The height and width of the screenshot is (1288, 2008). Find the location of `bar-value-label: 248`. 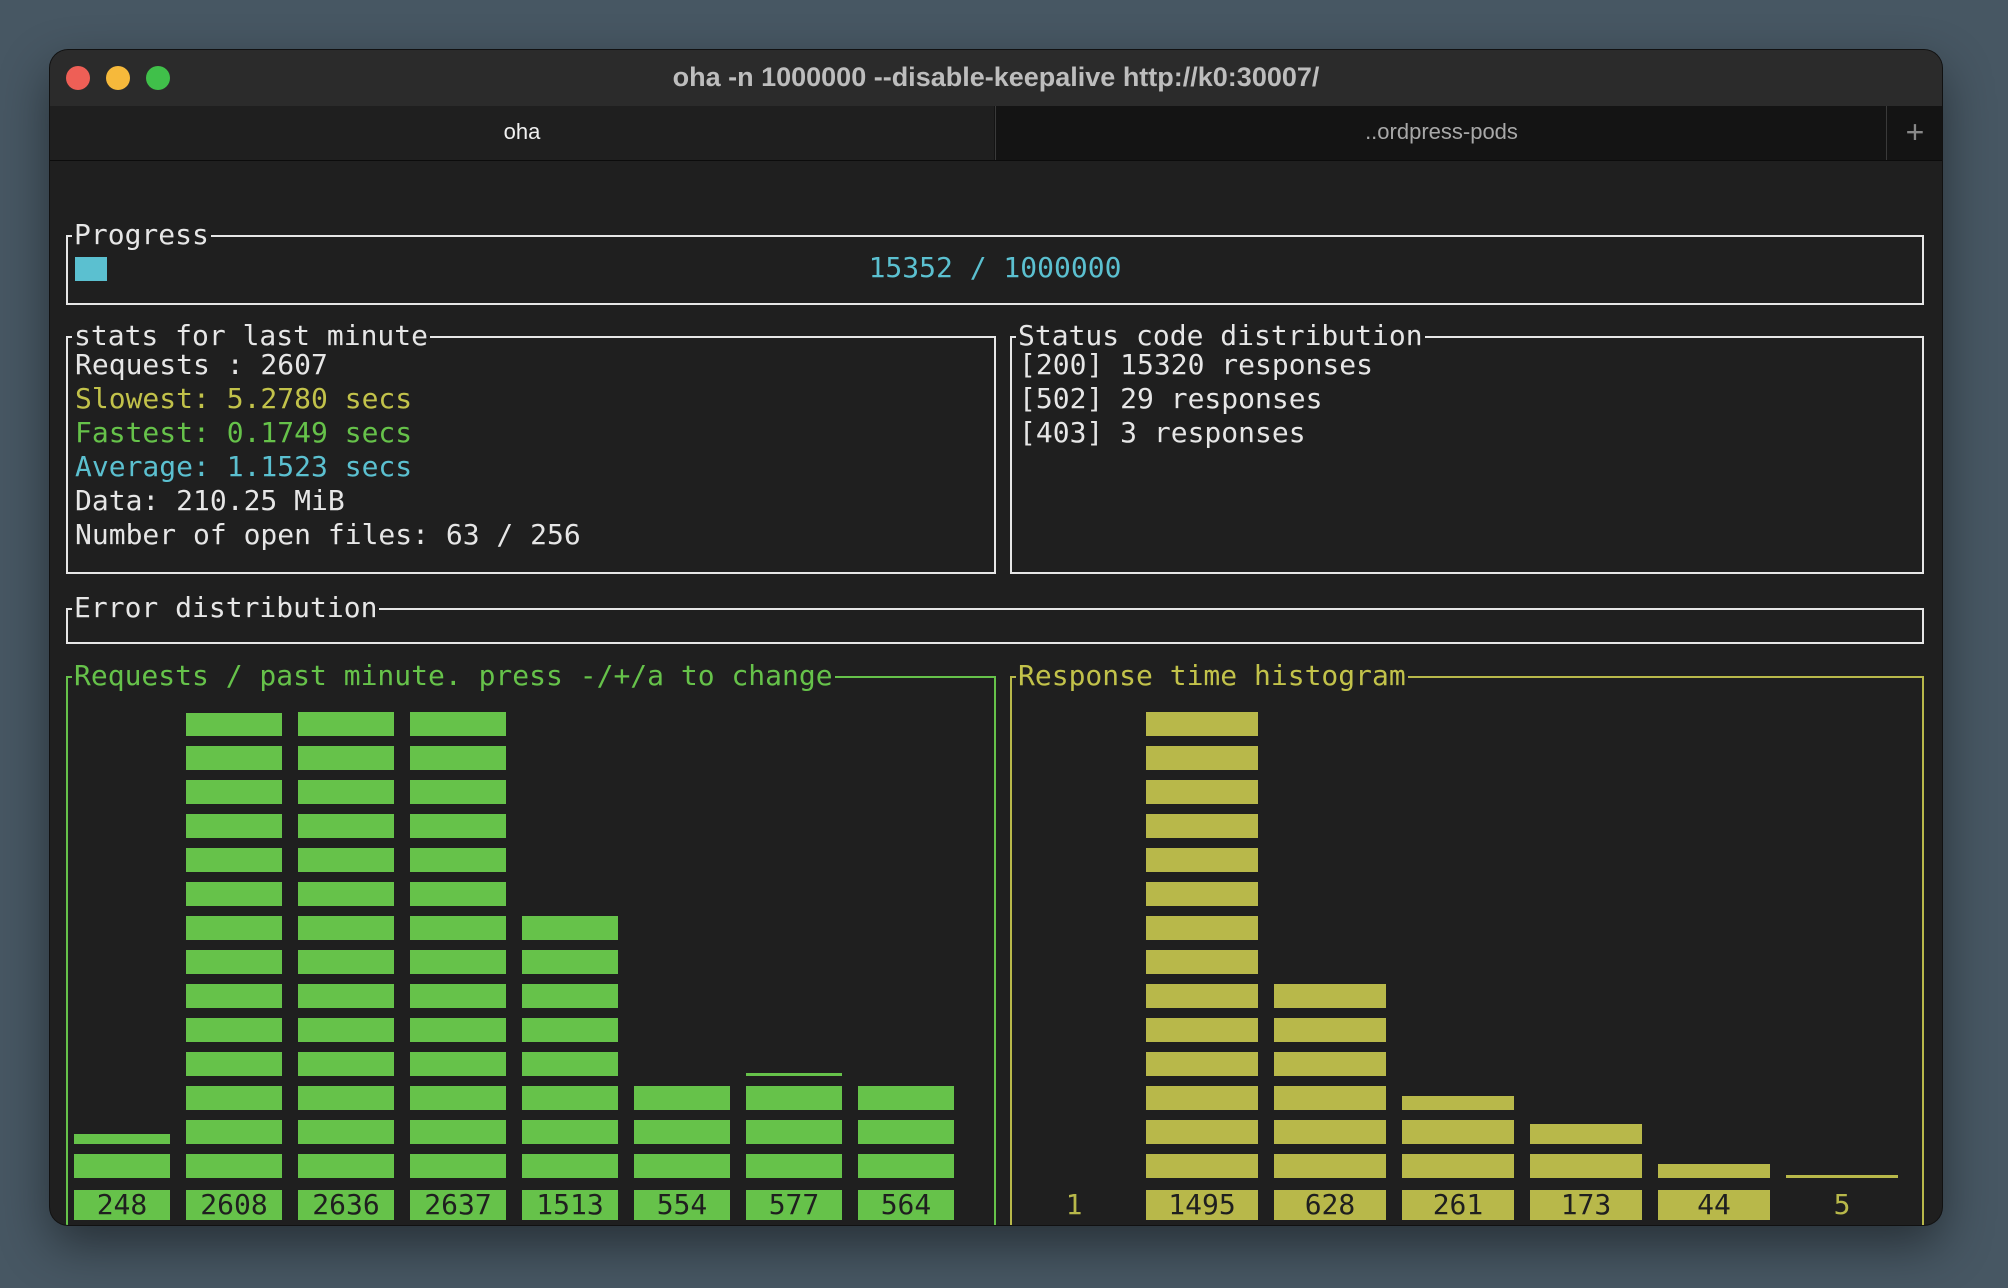

bar-value-label: 248 is located at coordinates (122, 1205).